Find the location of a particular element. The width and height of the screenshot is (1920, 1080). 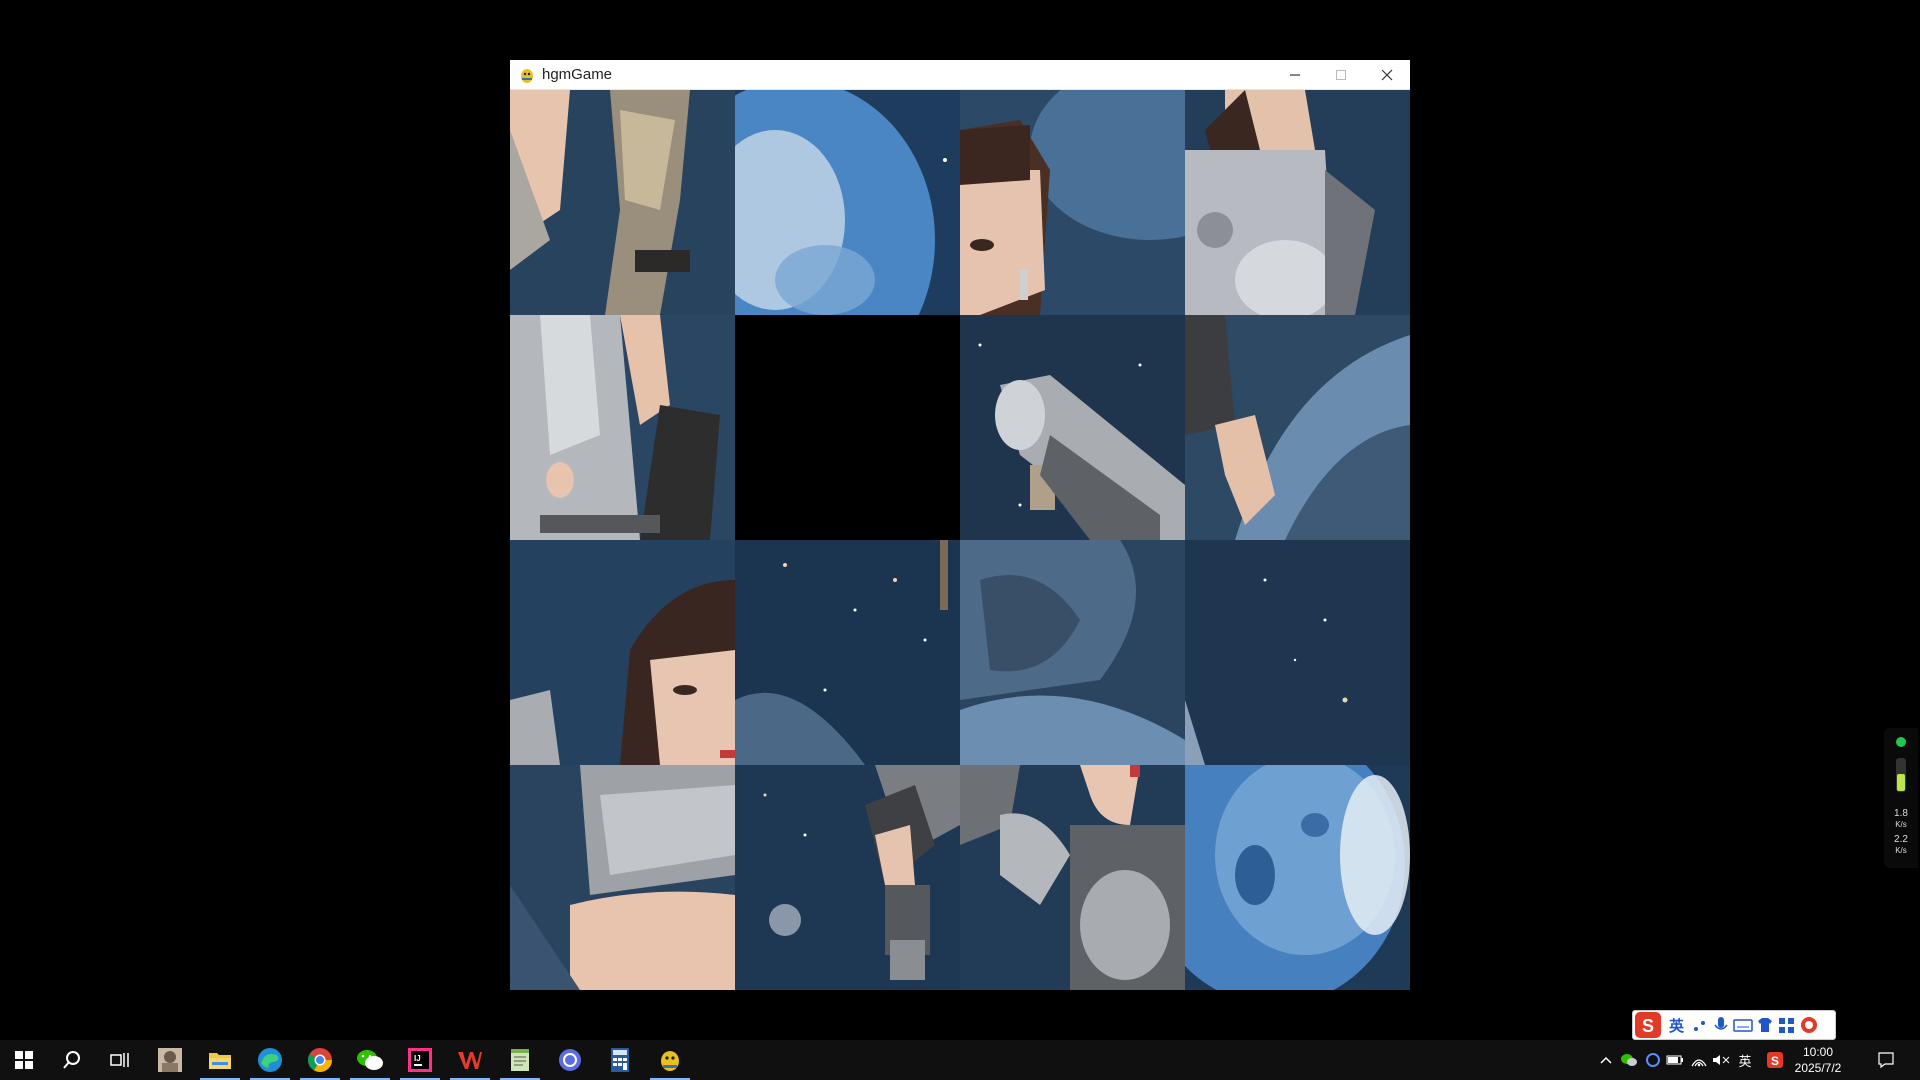

calculator-icon is located at coordinates (620, 1060).